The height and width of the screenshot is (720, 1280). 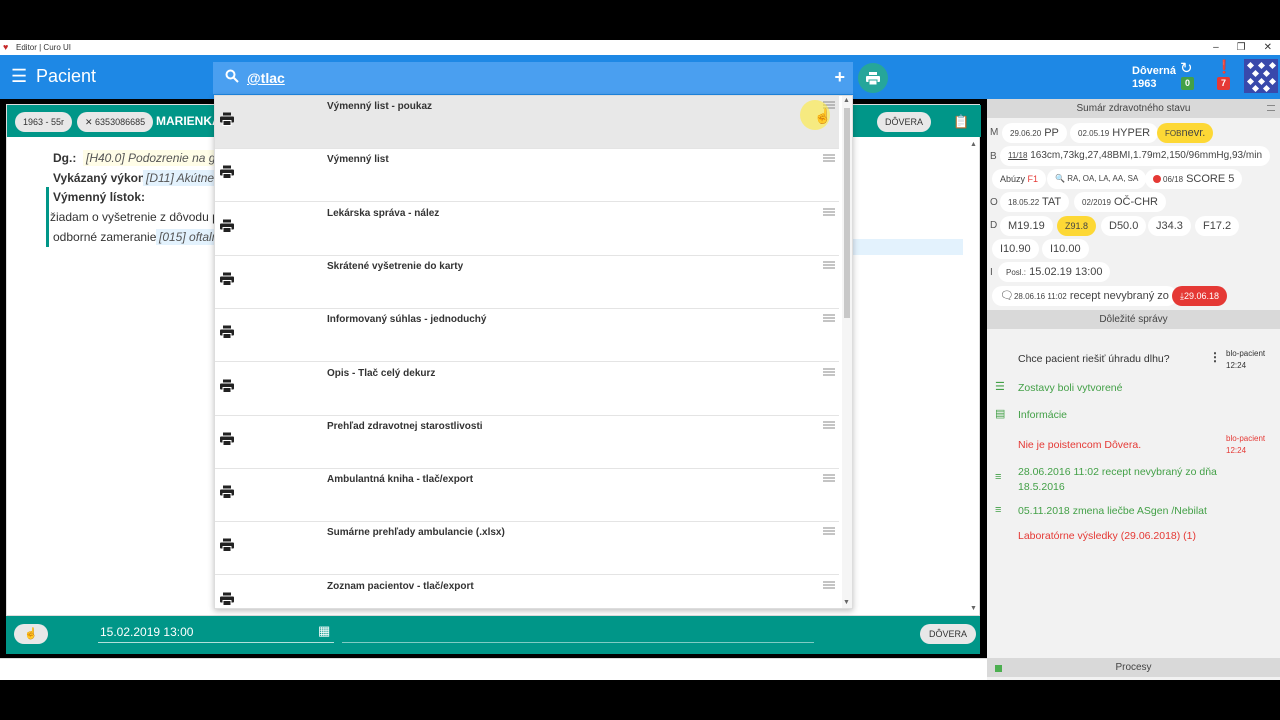 I want to click on pill-text: F1, so click(x=1033, y=179).